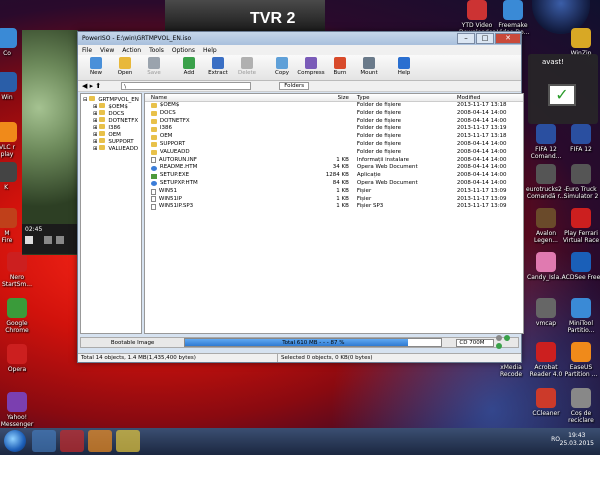 This screenshot has width=600, height=480. What do you see at coordinates (466, 38) in the screenshot?
I see `minimize-button: –` at bounding box center [466, 38].